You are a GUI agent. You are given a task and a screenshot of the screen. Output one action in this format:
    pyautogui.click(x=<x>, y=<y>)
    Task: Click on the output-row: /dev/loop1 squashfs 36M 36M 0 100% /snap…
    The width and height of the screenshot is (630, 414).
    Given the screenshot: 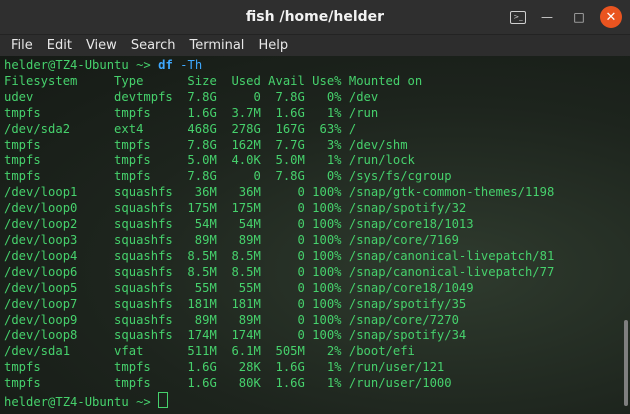 What is the action you would take?
    pyautogui.click(x=279, y=192)
    